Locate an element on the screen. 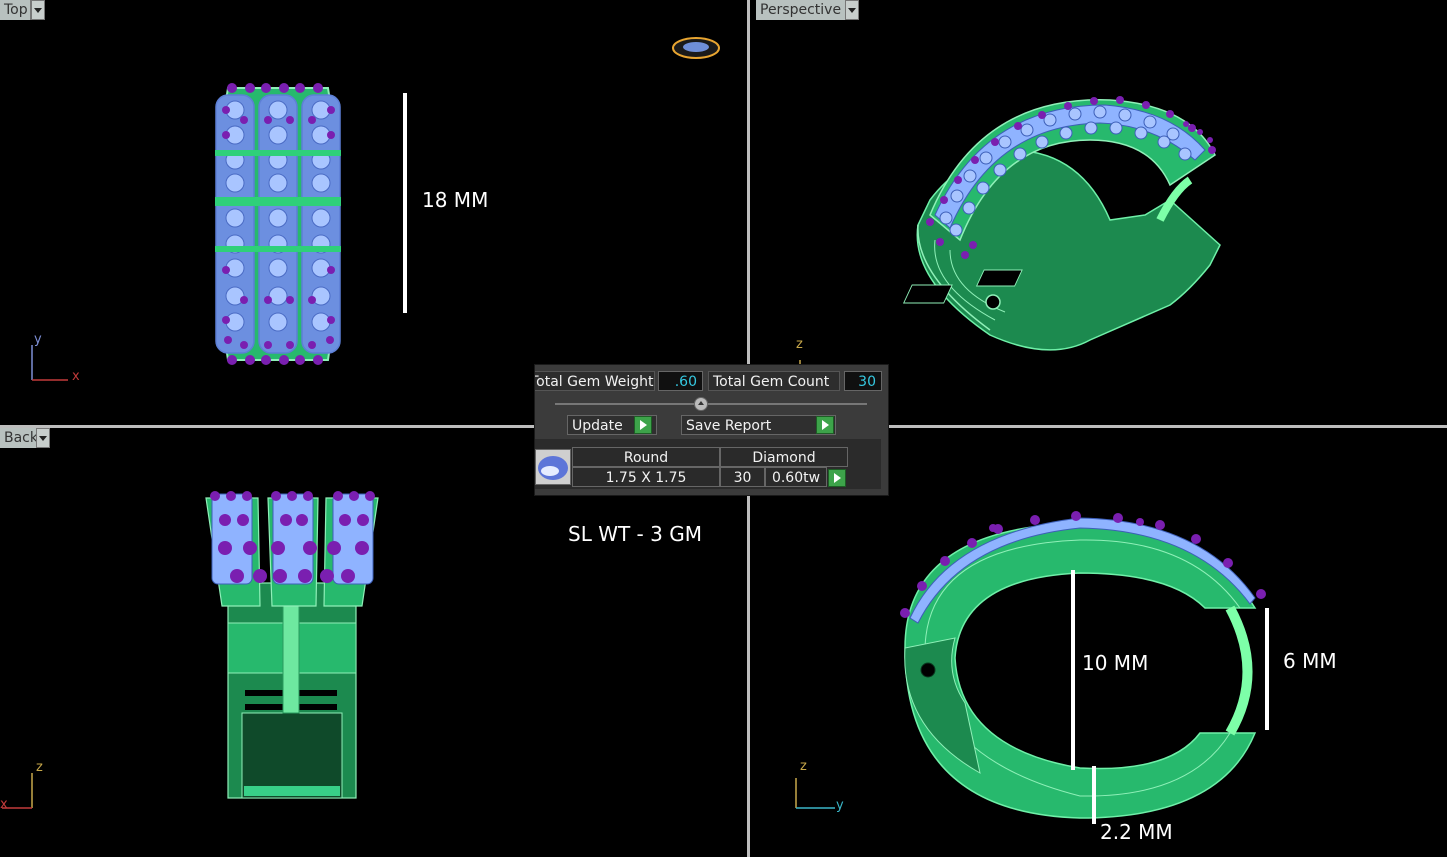  gem-material-cell: Diamond is located at coordinates (784, 457).